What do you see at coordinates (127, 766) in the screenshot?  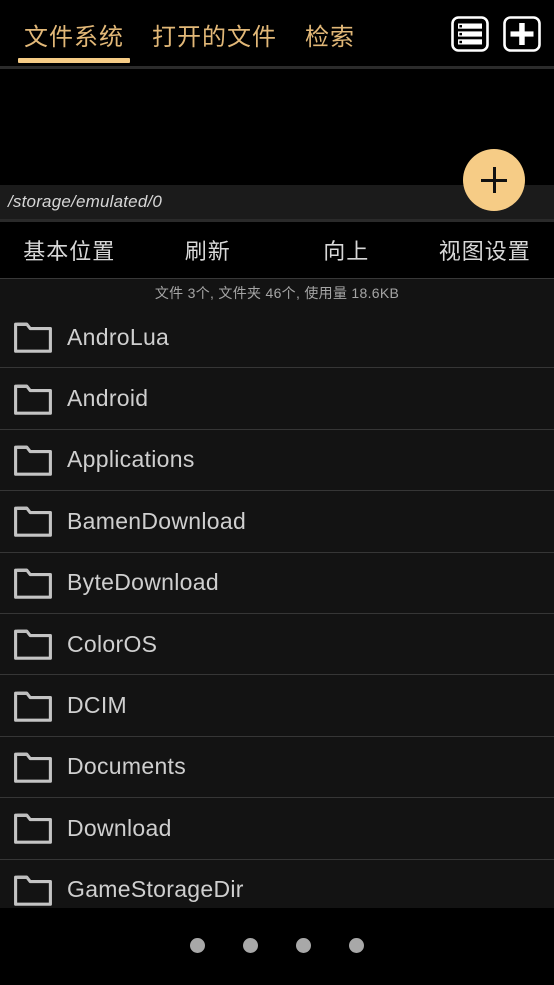 I see `file-name: Documents` at bounding box center [127, 766].